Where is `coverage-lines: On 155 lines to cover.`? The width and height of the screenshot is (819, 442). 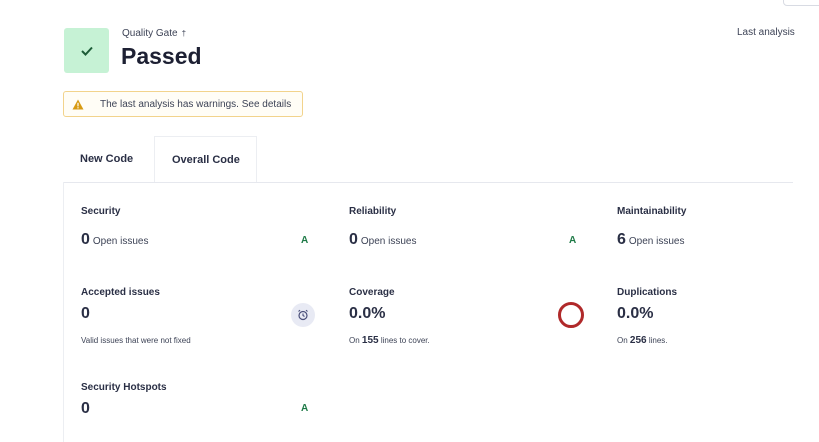 coverage-lines: On 155 lines to cover. is located at coordinates (389, 340).